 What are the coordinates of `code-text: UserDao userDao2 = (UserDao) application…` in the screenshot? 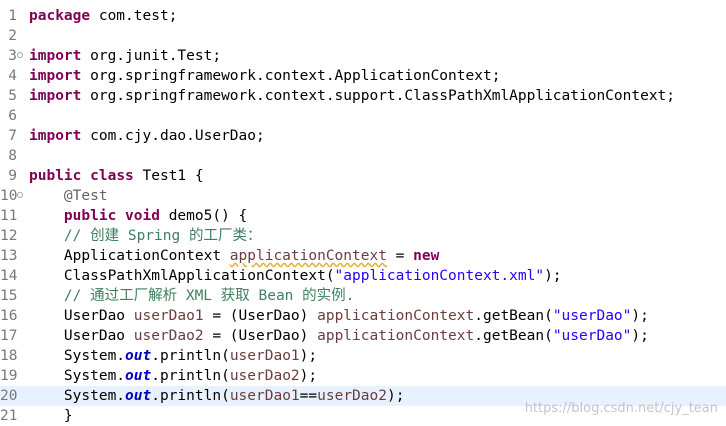 It's located at (339, 336).